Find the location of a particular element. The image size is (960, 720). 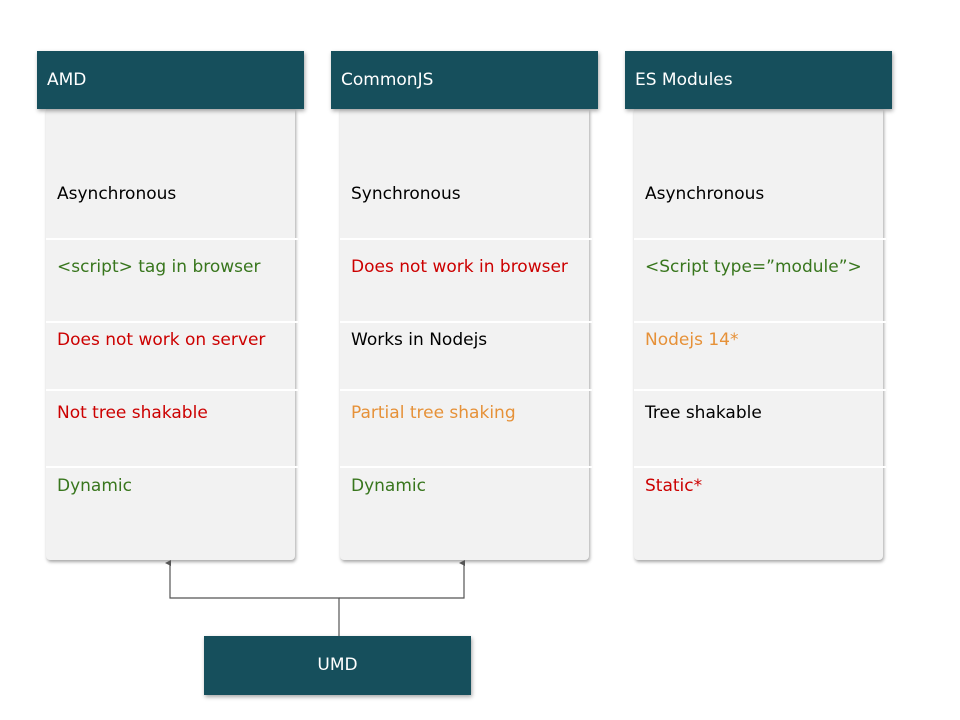

connector-line-commonjs is located at coordinates (402, 579).